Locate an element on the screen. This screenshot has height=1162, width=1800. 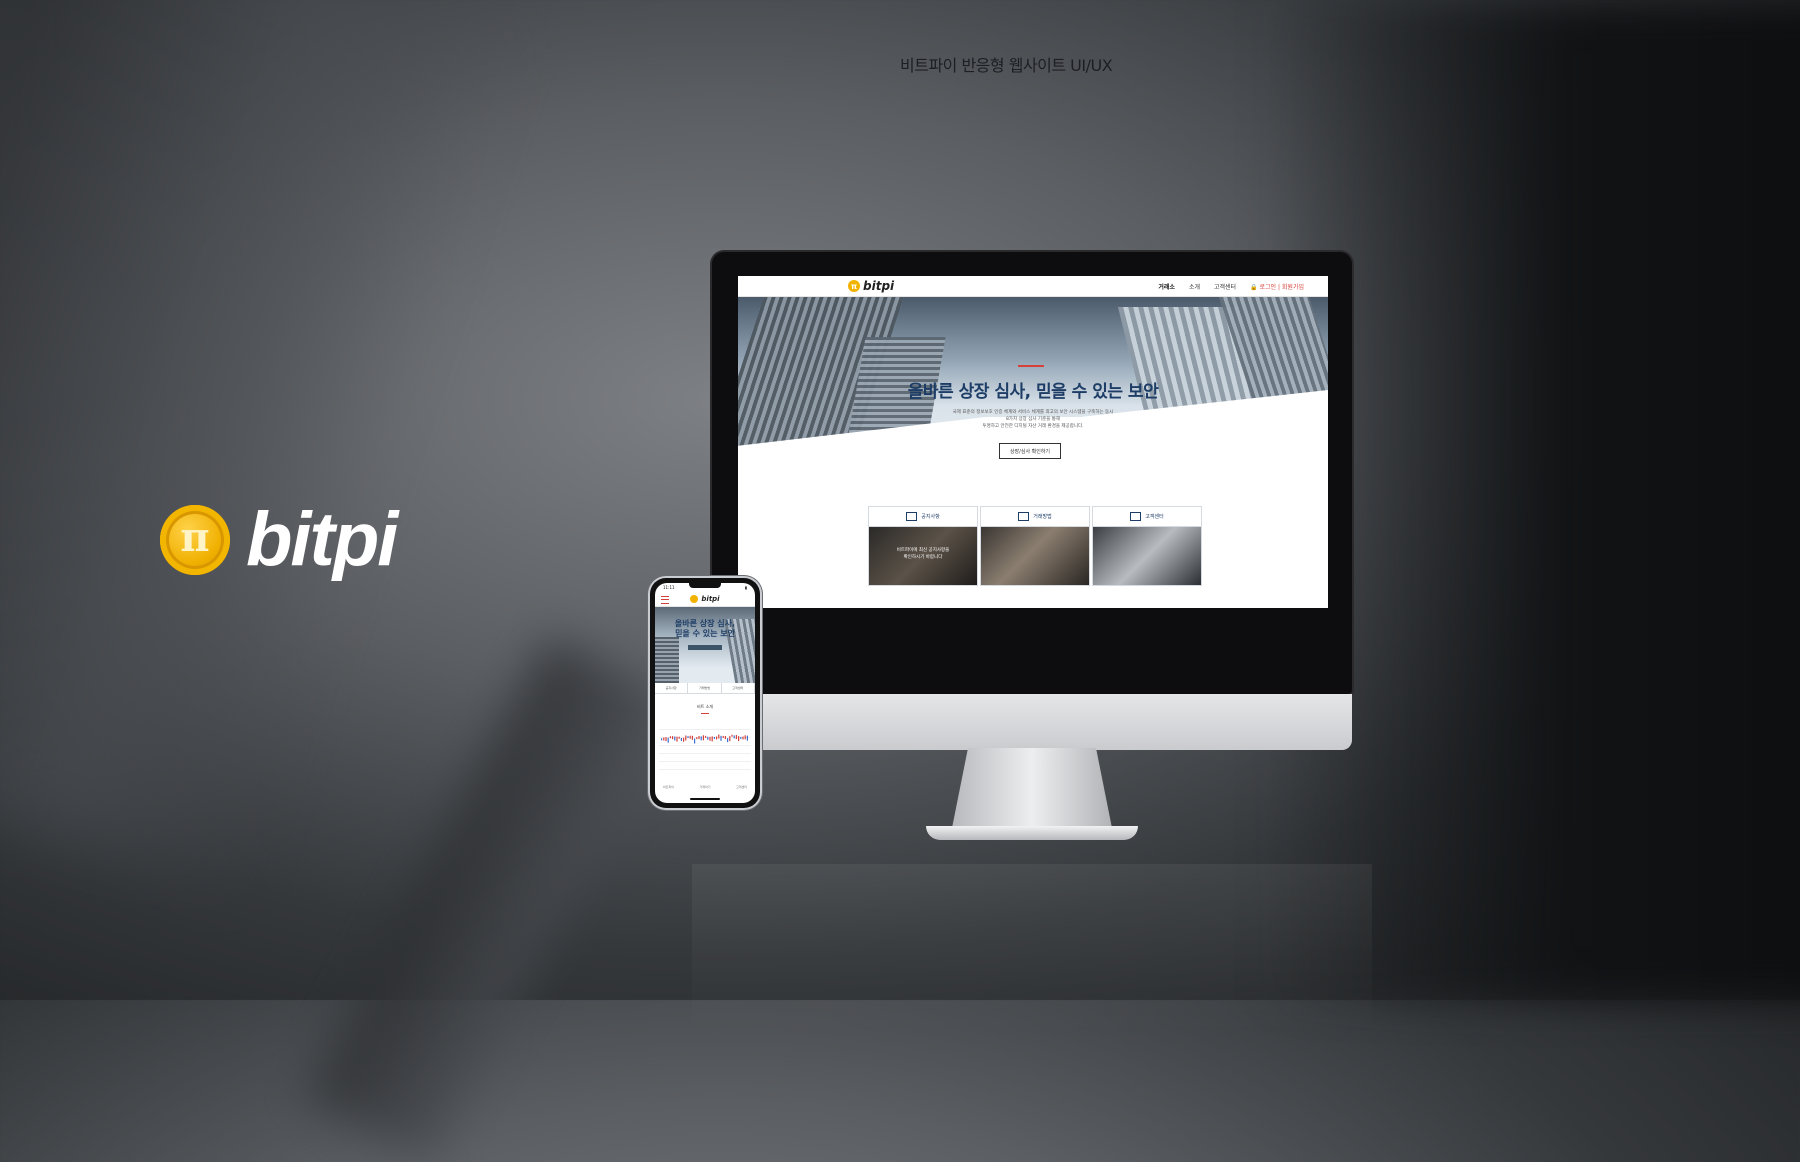
menu-icon is located at coordinates (665, 600).